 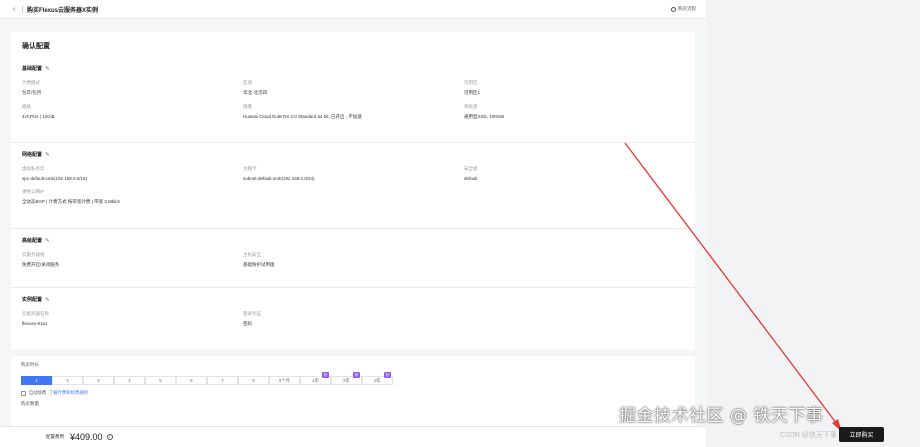 What do you see at coordinates (55, 178) in the screenshot?
I see `field-value: vpc-default-smb(192.168.0.0/16)` at bounding box center [55, 178].